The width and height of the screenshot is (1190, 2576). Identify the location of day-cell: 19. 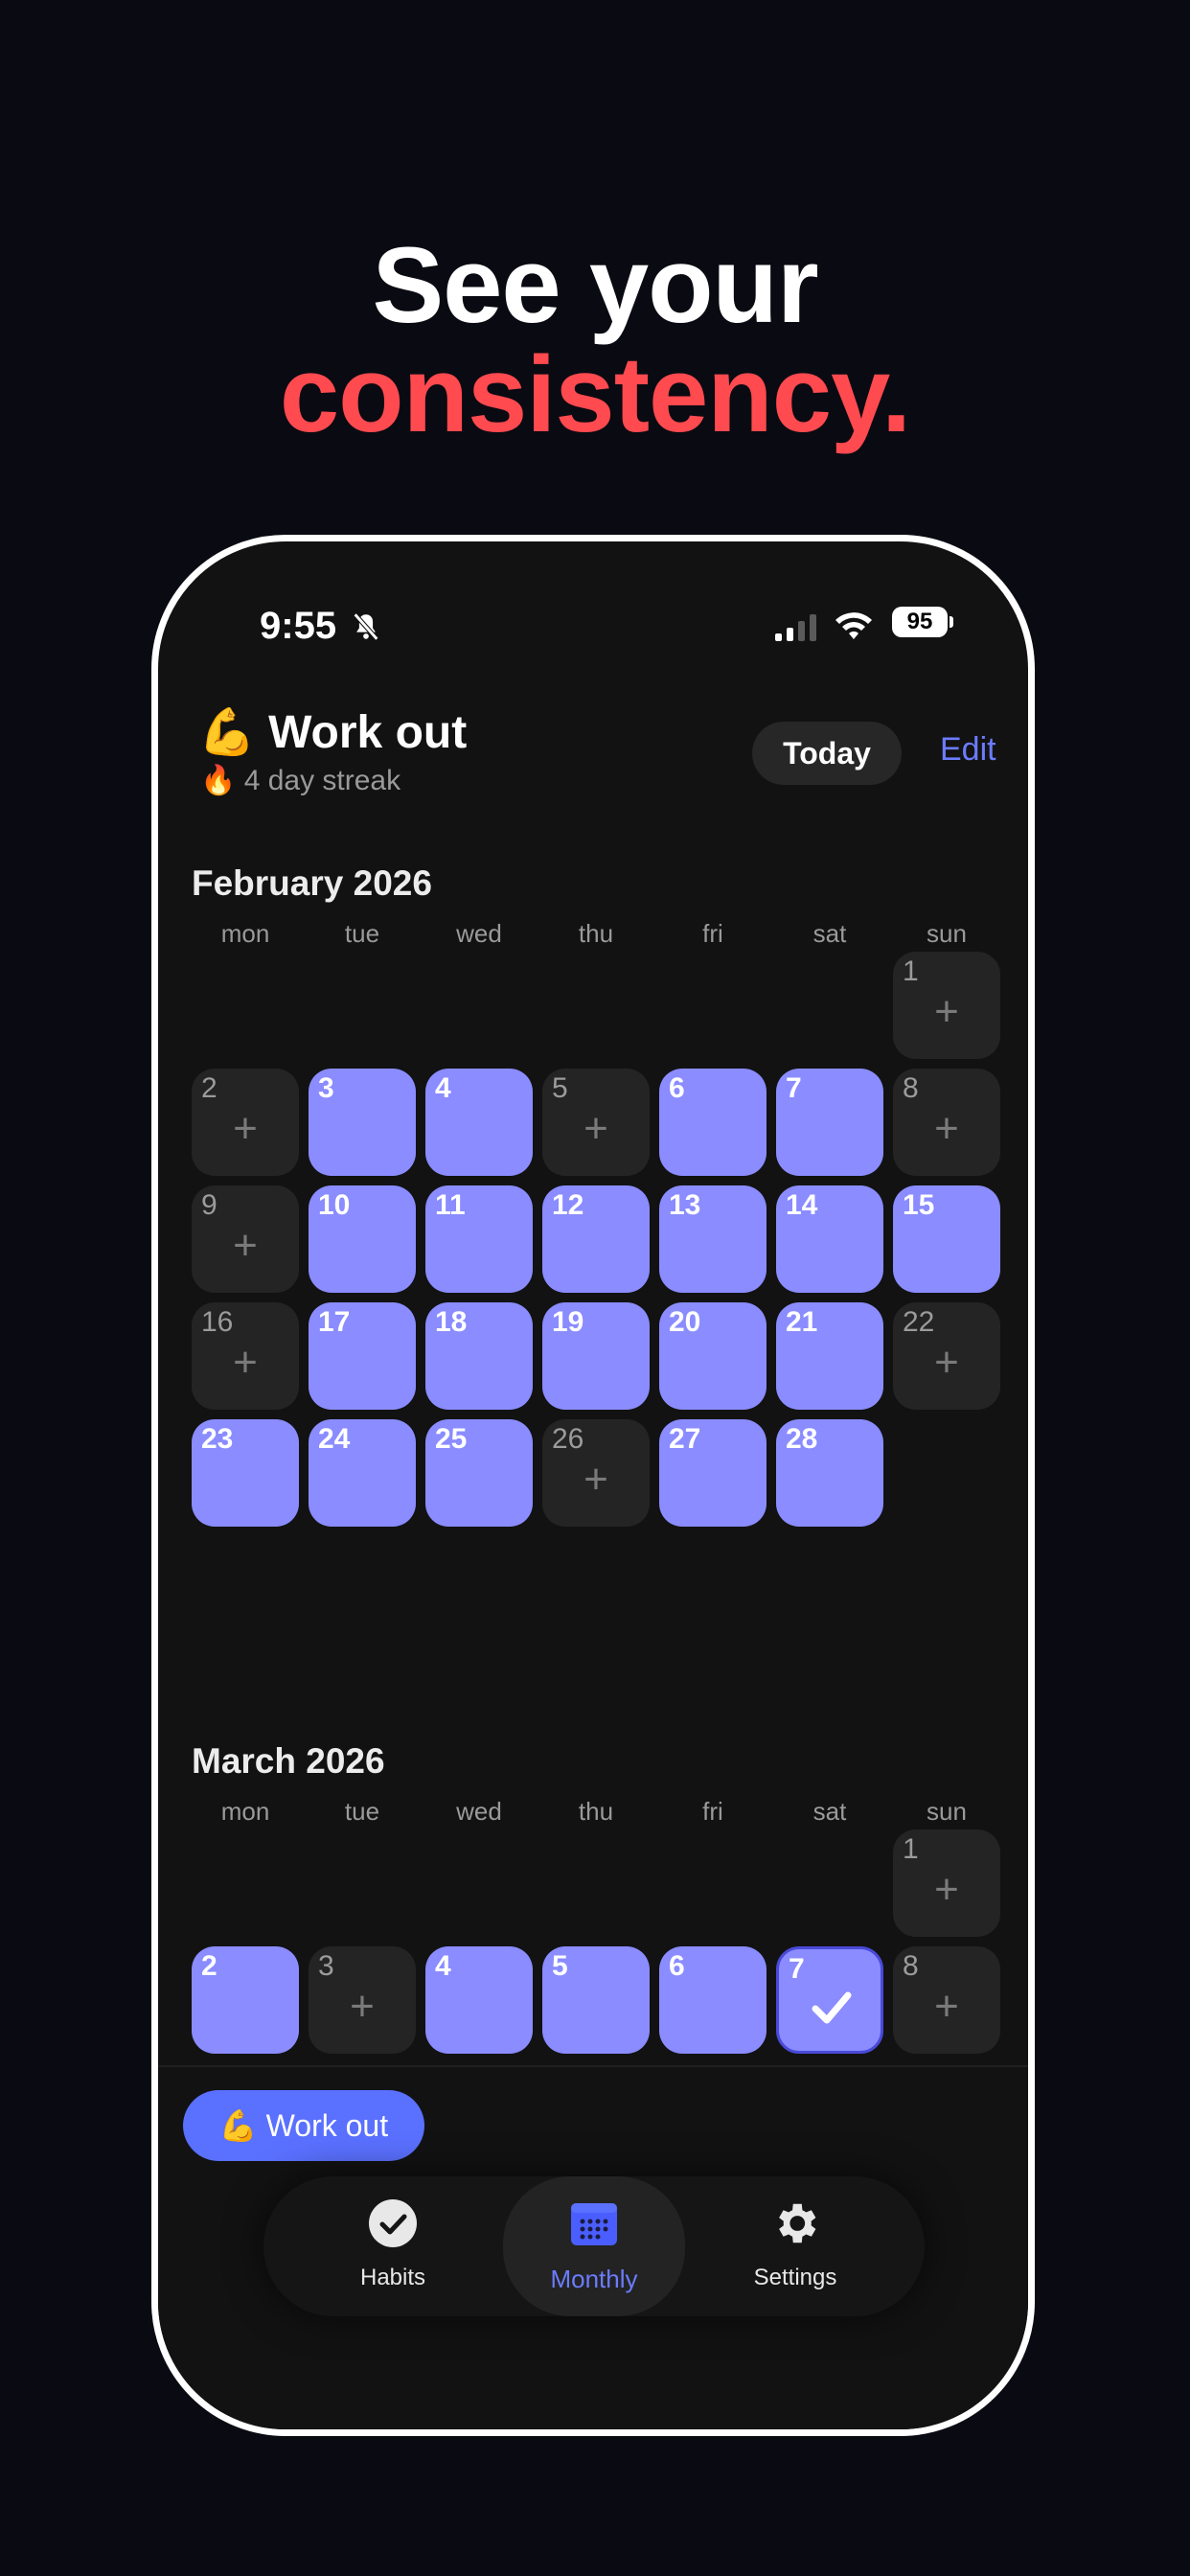
(596, 1356).